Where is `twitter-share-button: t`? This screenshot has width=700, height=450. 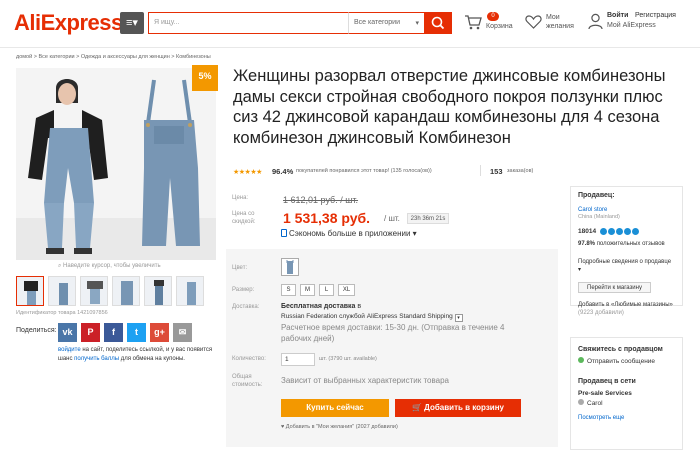
twitter-share-button: t is located at coordinates (136, 332).